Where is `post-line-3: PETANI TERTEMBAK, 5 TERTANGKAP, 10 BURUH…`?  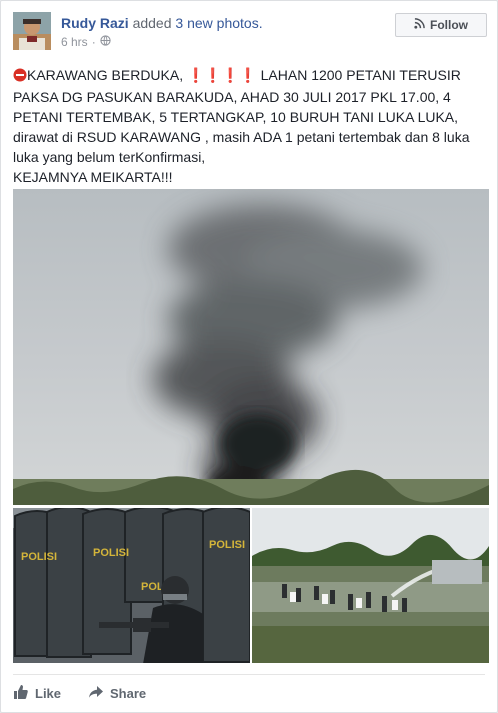 post-line-3: PETANI TERTEMBAK, 5 TERTANGKAP, 10 BURUH… is located at coordinates (236, 117).